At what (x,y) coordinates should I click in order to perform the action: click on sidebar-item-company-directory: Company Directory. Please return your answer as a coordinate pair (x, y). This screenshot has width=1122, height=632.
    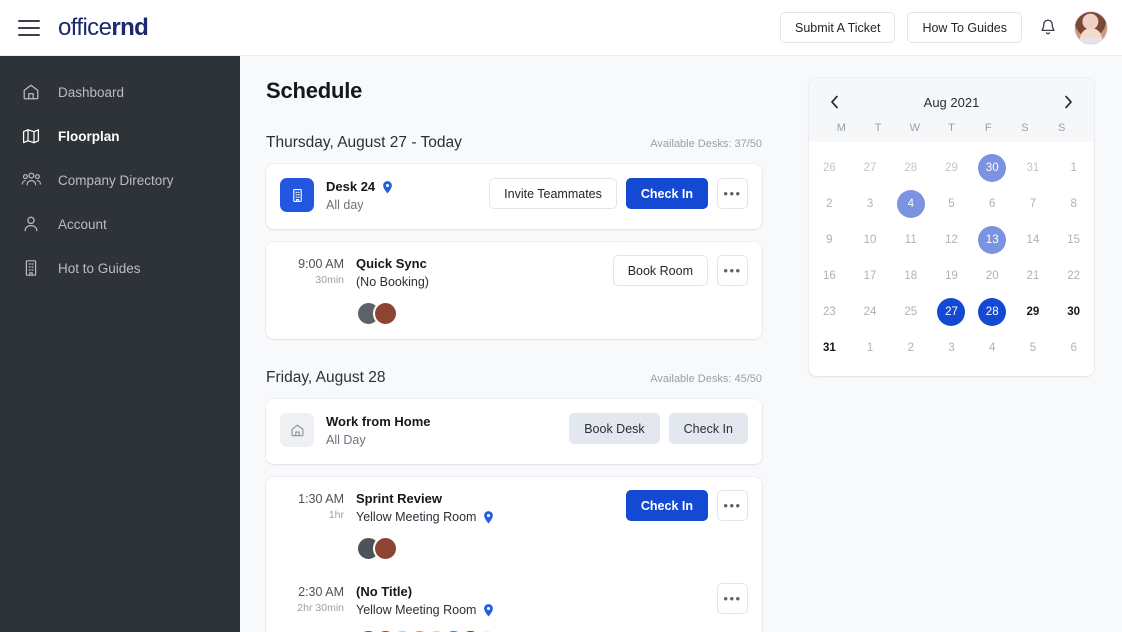
    Looking at the image, I should click on (120, 180).